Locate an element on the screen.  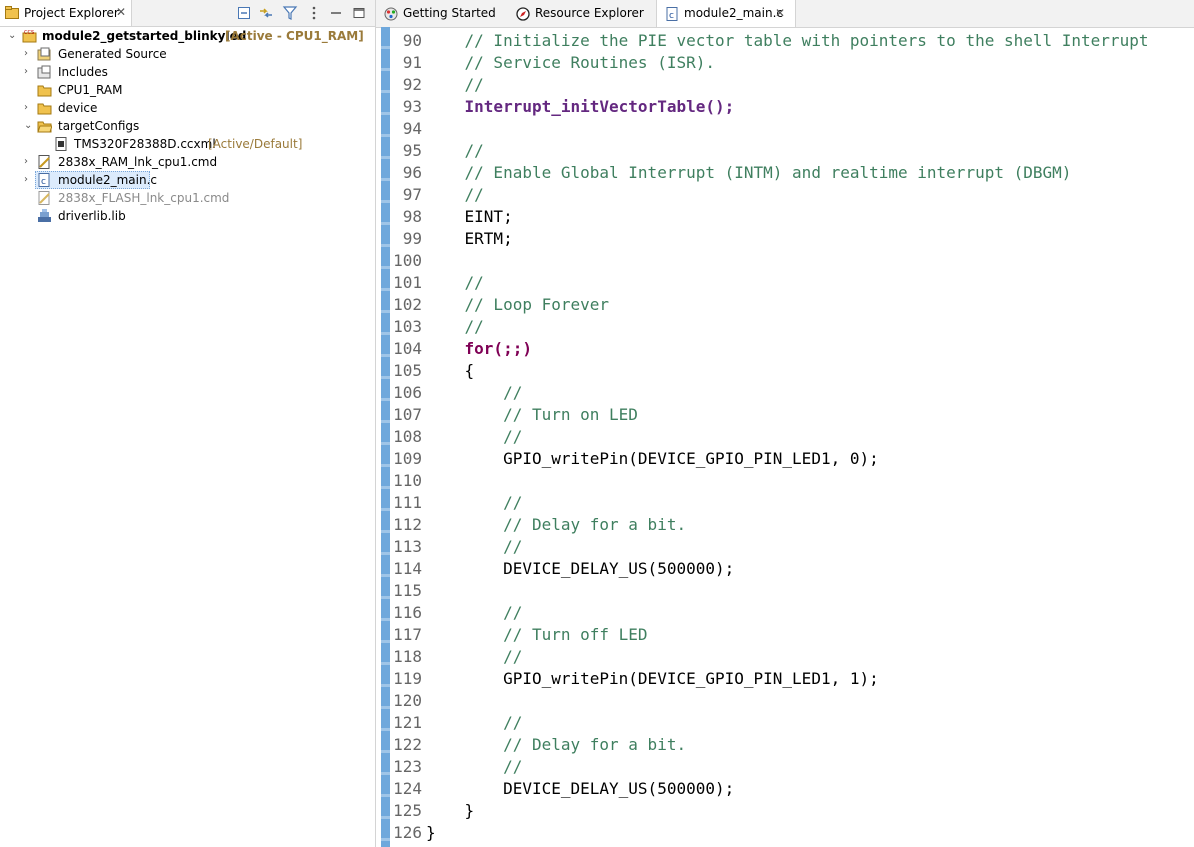
code-text: // Loop Forever is located at coordinates (518, 304).